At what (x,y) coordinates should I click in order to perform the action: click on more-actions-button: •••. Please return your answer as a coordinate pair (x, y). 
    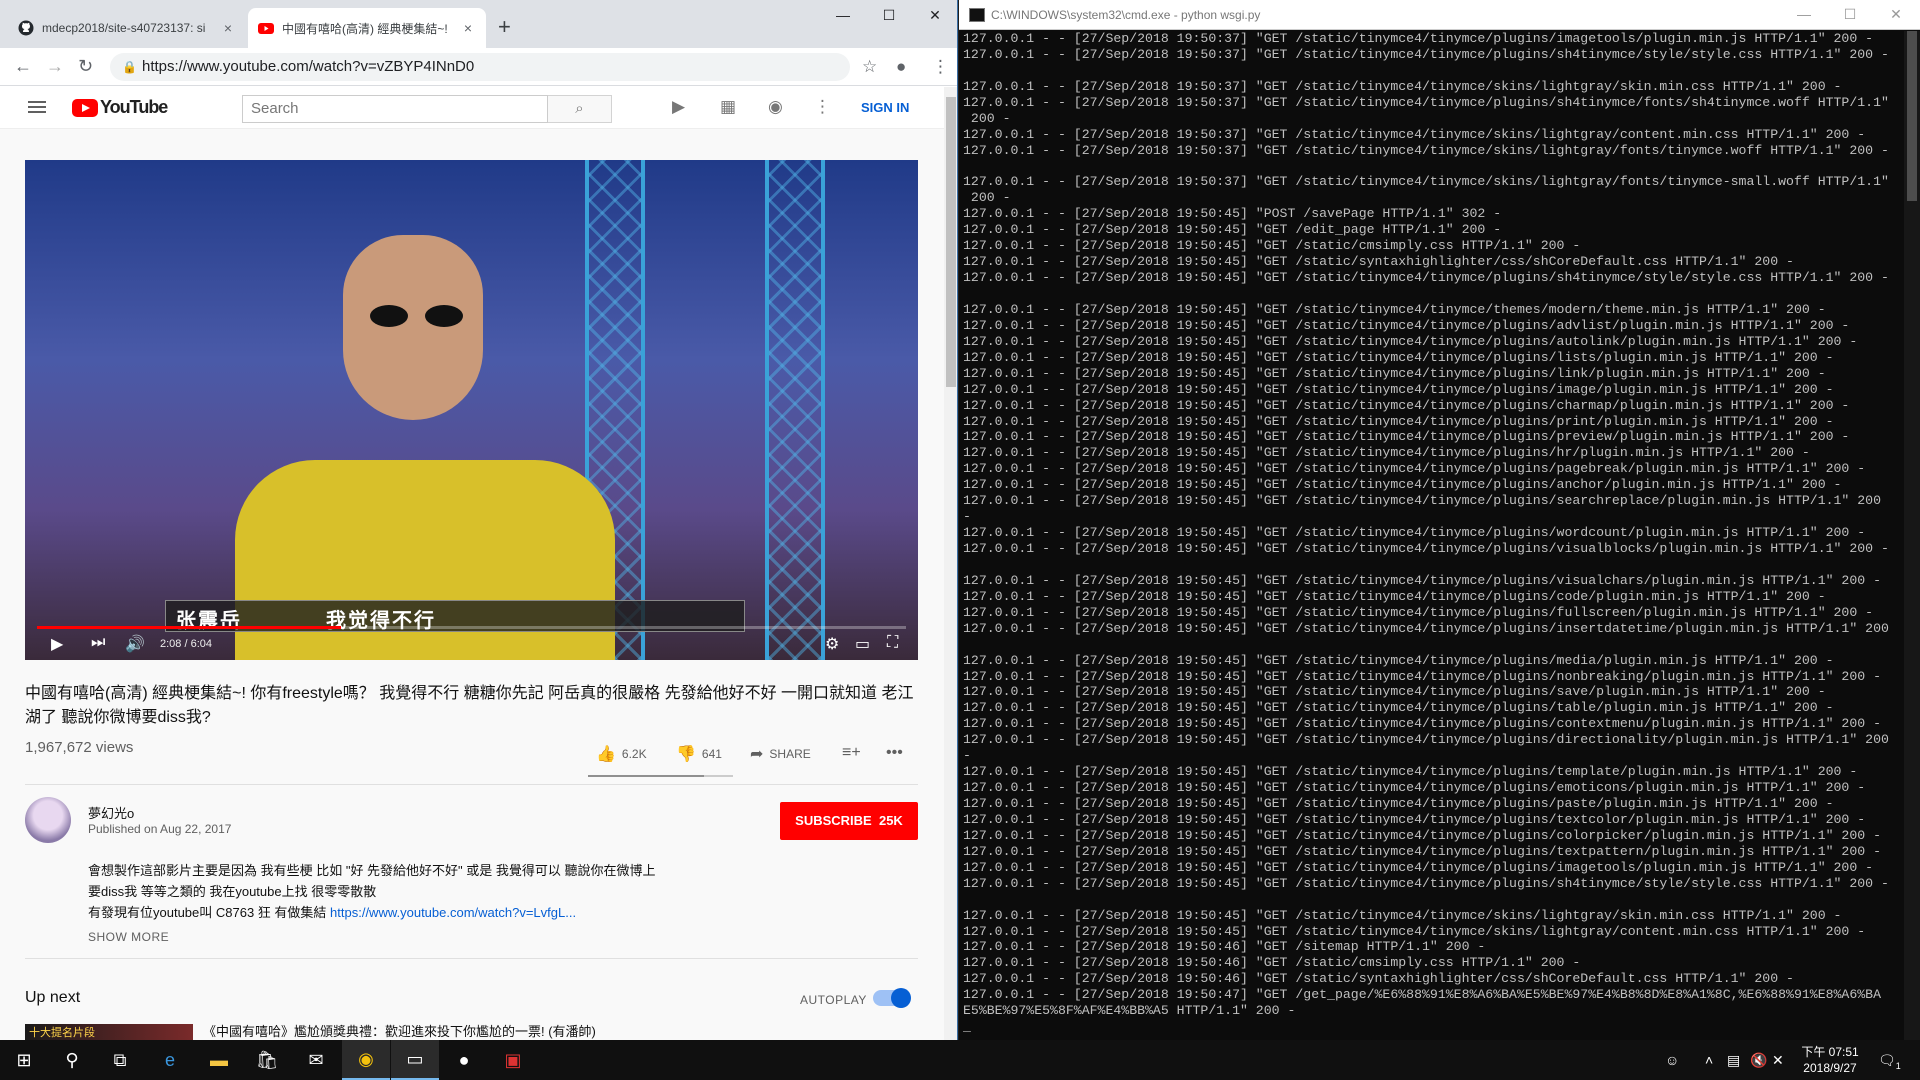
    Looking at the image, I should click on (897, 753).